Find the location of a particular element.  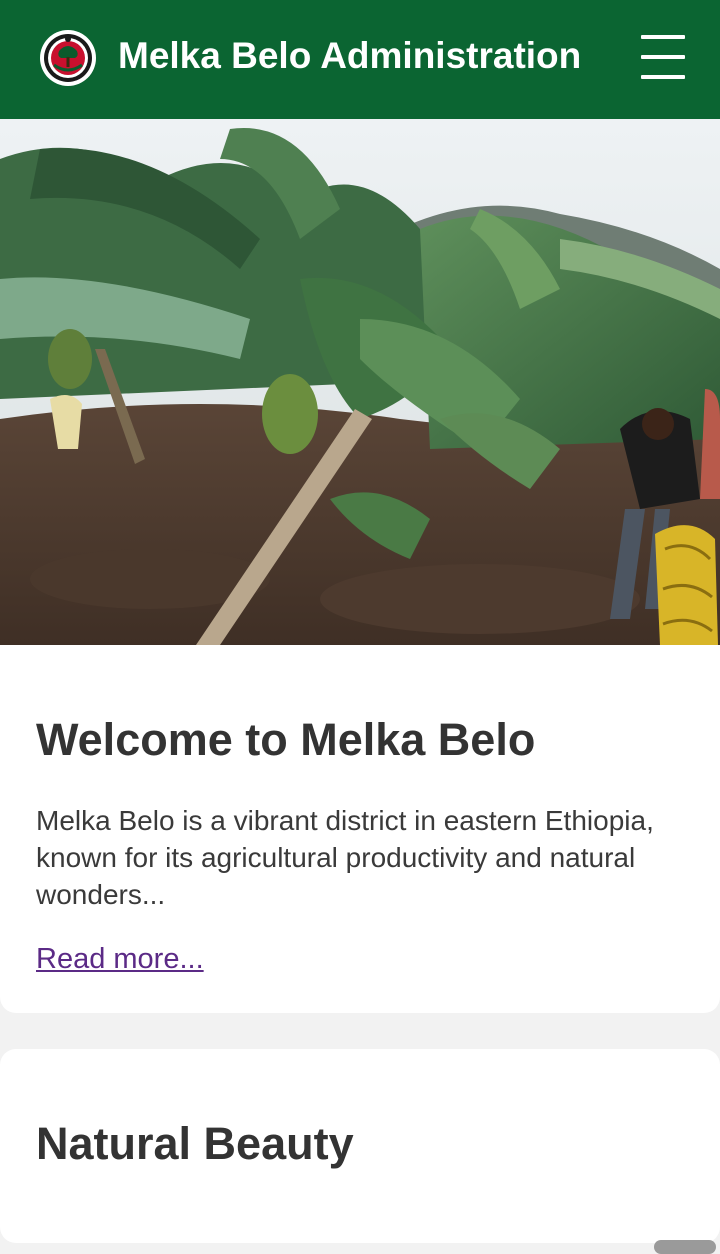

natural-beauty-heading: Natural Beauty is located at coordinates (195, 1143).